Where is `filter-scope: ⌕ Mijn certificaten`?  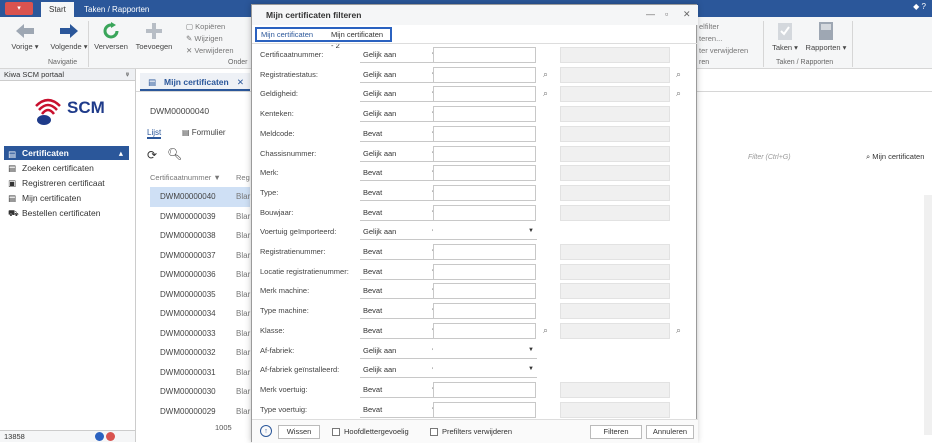 filter-scope: ⌕ Mijn certificaten is located at coordinates (895, 157).